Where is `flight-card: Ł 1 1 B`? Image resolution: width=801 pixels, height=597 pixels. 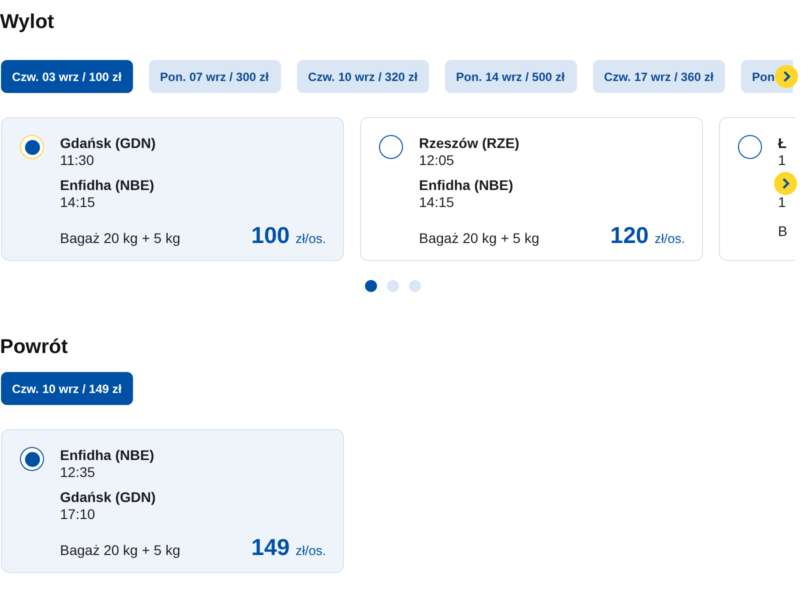 flight-card: Ł 1 1 B is located at coordinates (757, 189).